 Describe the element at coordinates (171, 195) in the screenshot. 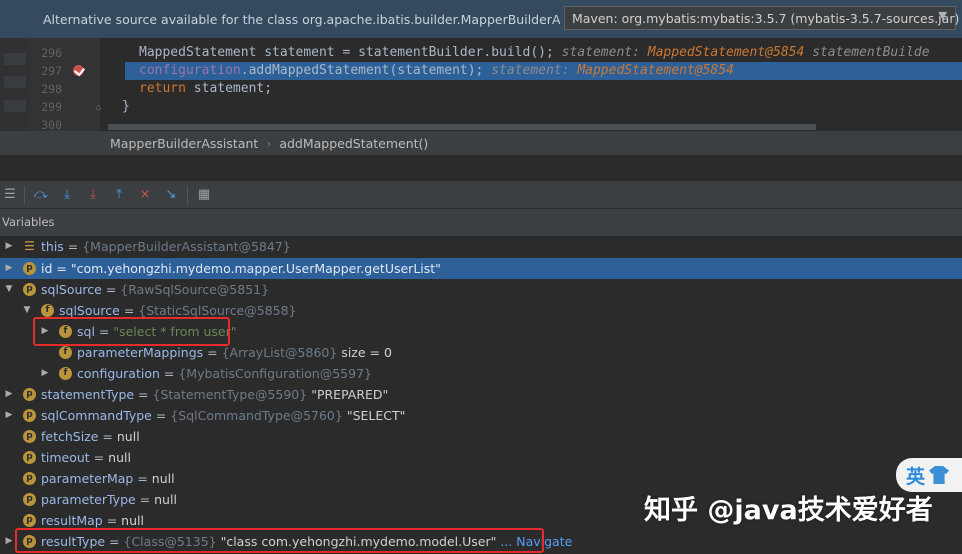

I see `run-to-cursor-icon: ↘` at that location.